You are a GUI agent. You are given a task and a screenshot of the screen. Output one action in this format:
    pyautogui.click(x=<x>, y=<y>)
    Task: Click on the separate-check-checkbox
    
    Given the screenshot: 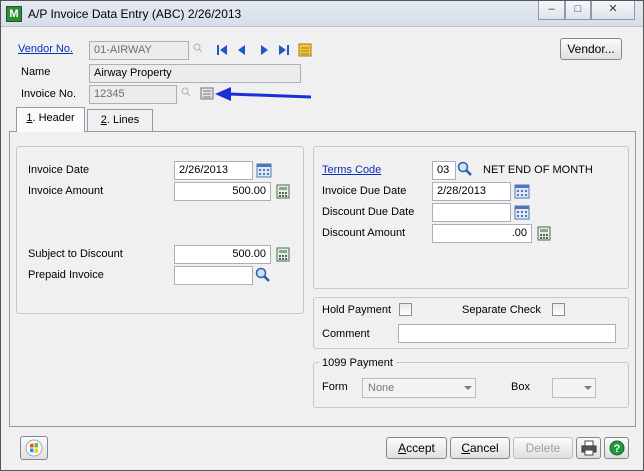 What is the action you would take?
    pyautogui.click(x=558, y=309)
    